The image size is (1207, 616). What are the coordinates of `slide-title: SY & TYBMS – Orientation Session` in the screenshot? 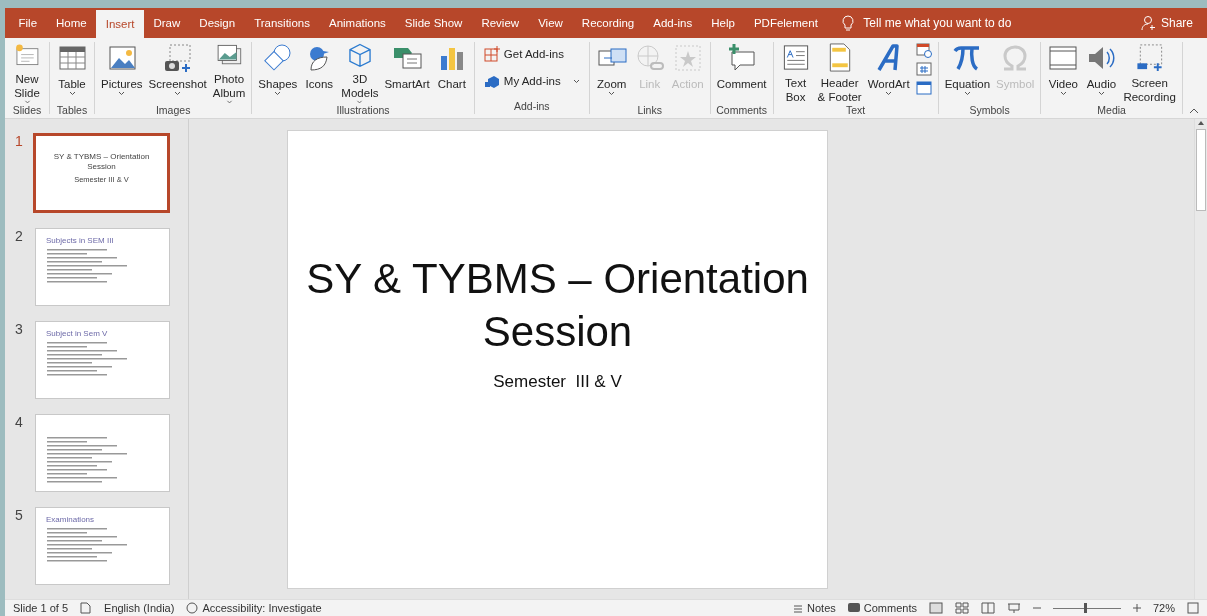 It's located at (557, 305).